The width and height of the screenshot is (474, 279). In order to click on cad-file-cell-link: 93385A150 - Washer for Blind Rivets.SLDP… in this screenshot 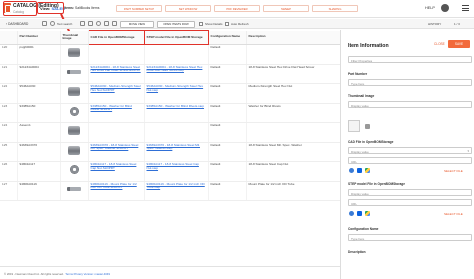, I will do `click(111, 108)`.